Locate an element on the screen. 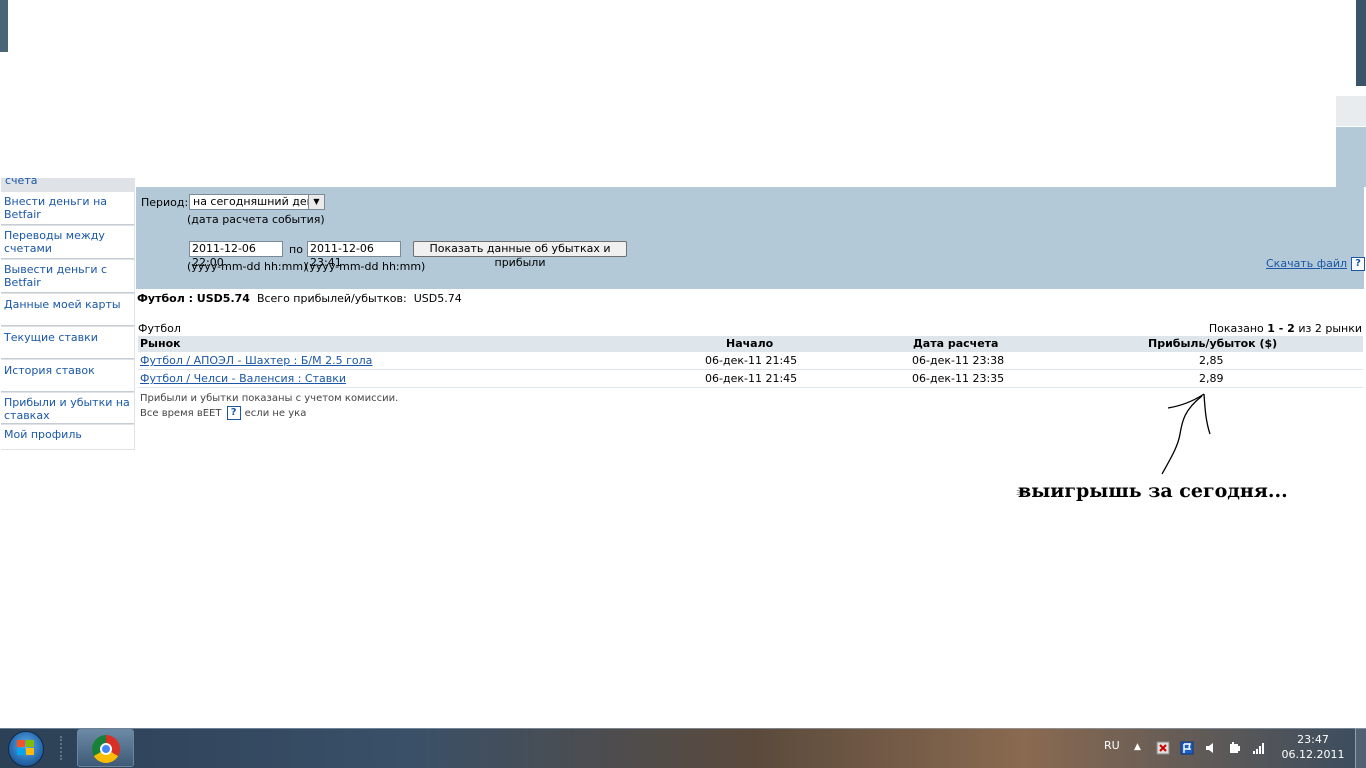 This screenshot has width=1366, height=768. period-select-value: на сегодняшний день is located at coordinates (257, 201).